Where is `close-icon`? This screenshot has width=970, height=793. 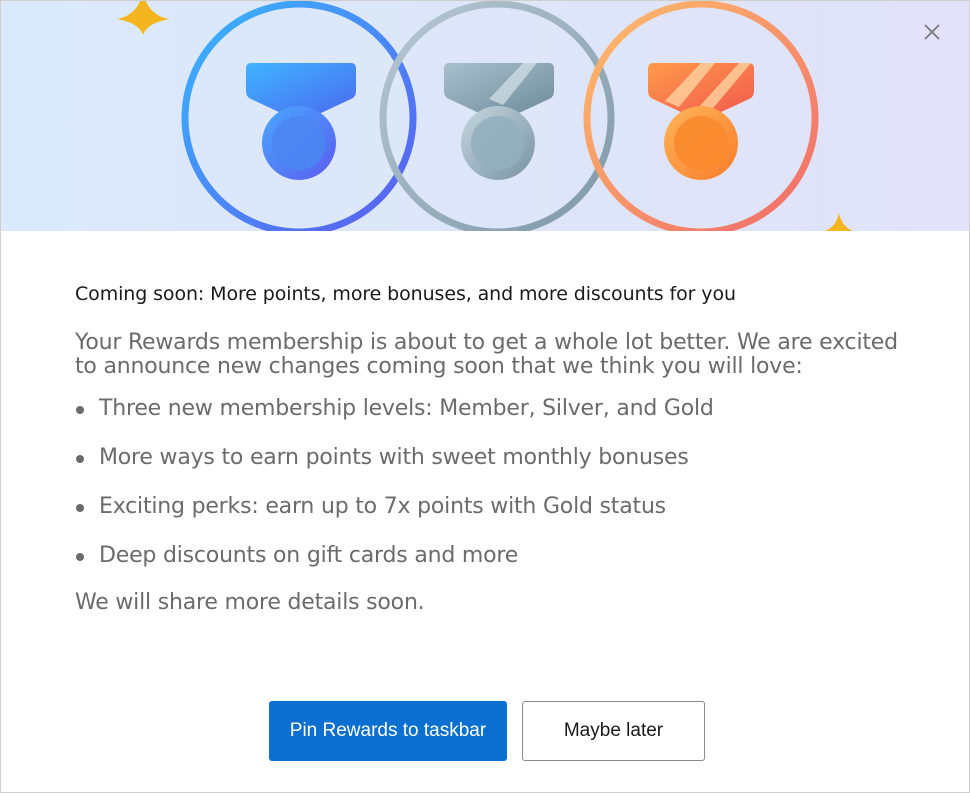 close-icon is located at coordinates (932, 32).